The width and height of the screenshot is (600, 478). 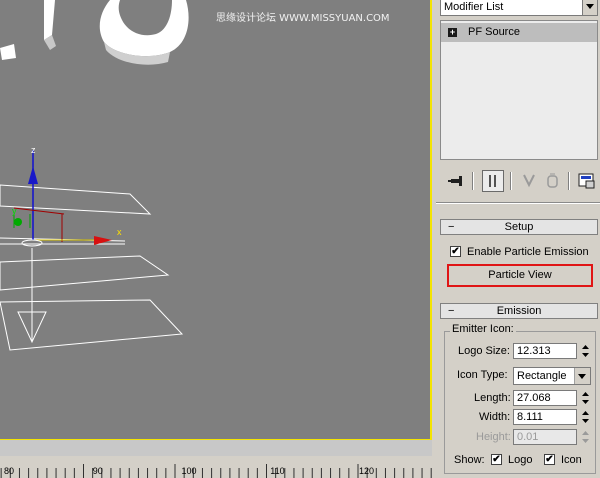 I want to click on watermark: 思缘设计论坛 WWW.MISSYUAN.COM, so click(x=303, y=18).